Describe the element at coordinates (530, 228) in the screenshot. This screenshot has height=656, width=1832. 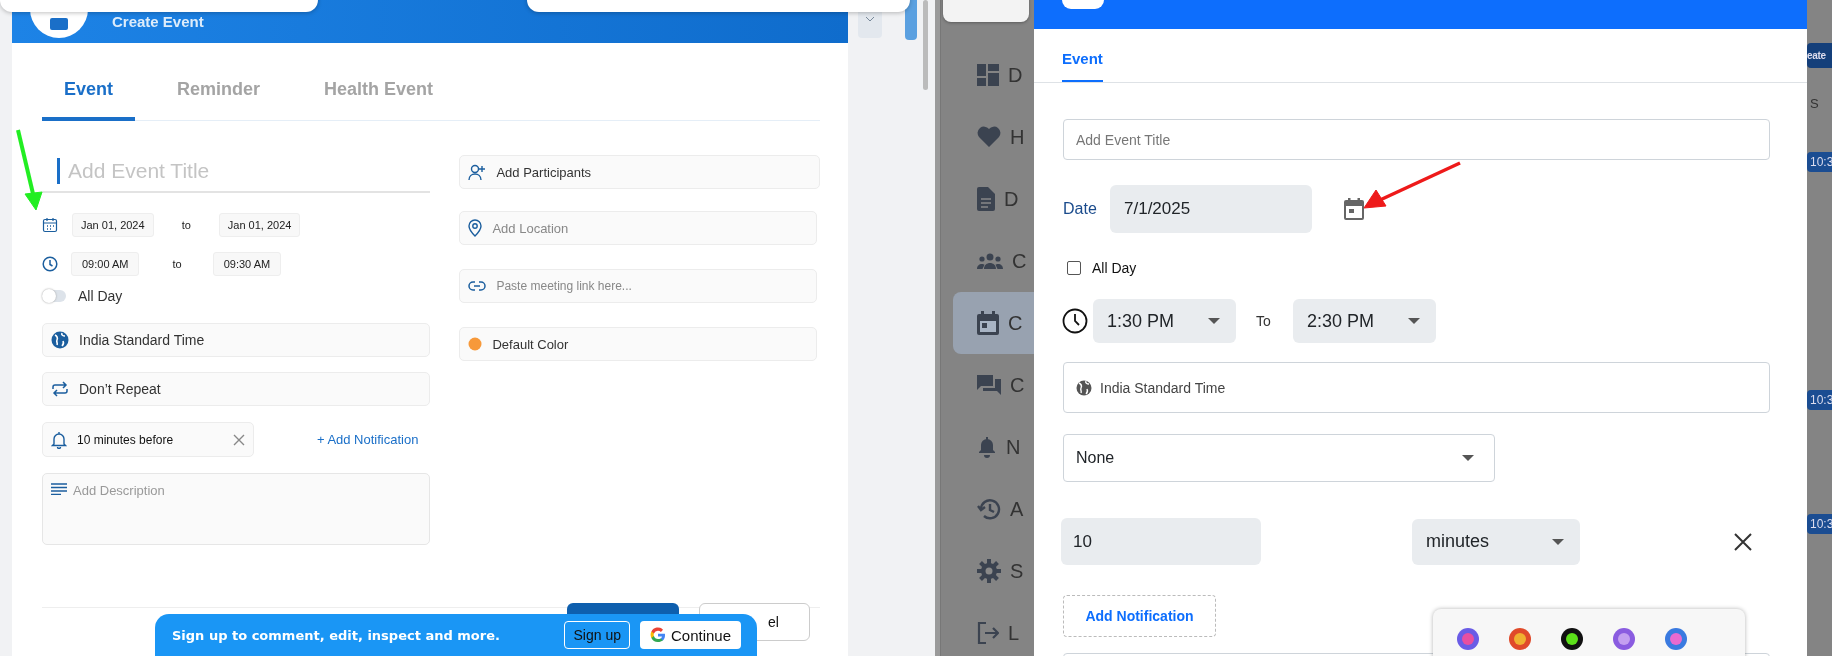
I see `location-text: Add Location` at that location.